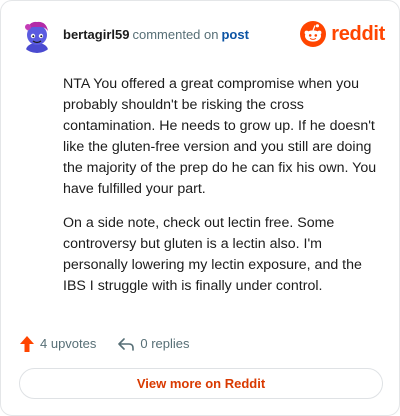  Describe the element at coordinates (175, 34) in the screenshot. I see `byline-action-text: commented on` at that location.